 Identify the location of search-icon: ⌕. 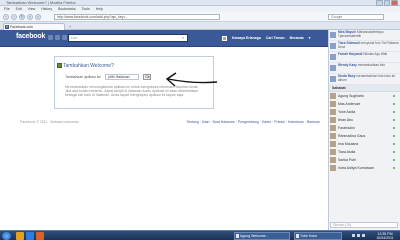
(184, 38).